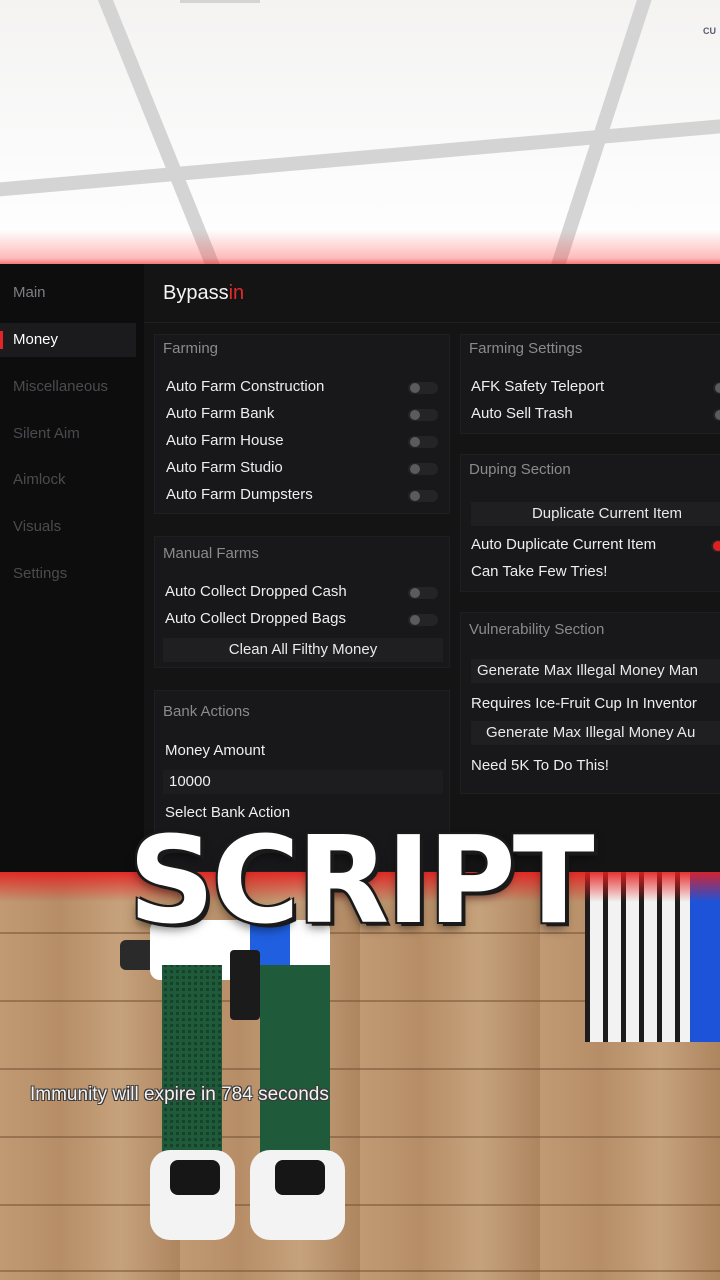 The width and height of the screenshot is (720, 1280). I want to click on auto-collect-cash-label: Auto Collect Dropped Cash, so click(256, 591).